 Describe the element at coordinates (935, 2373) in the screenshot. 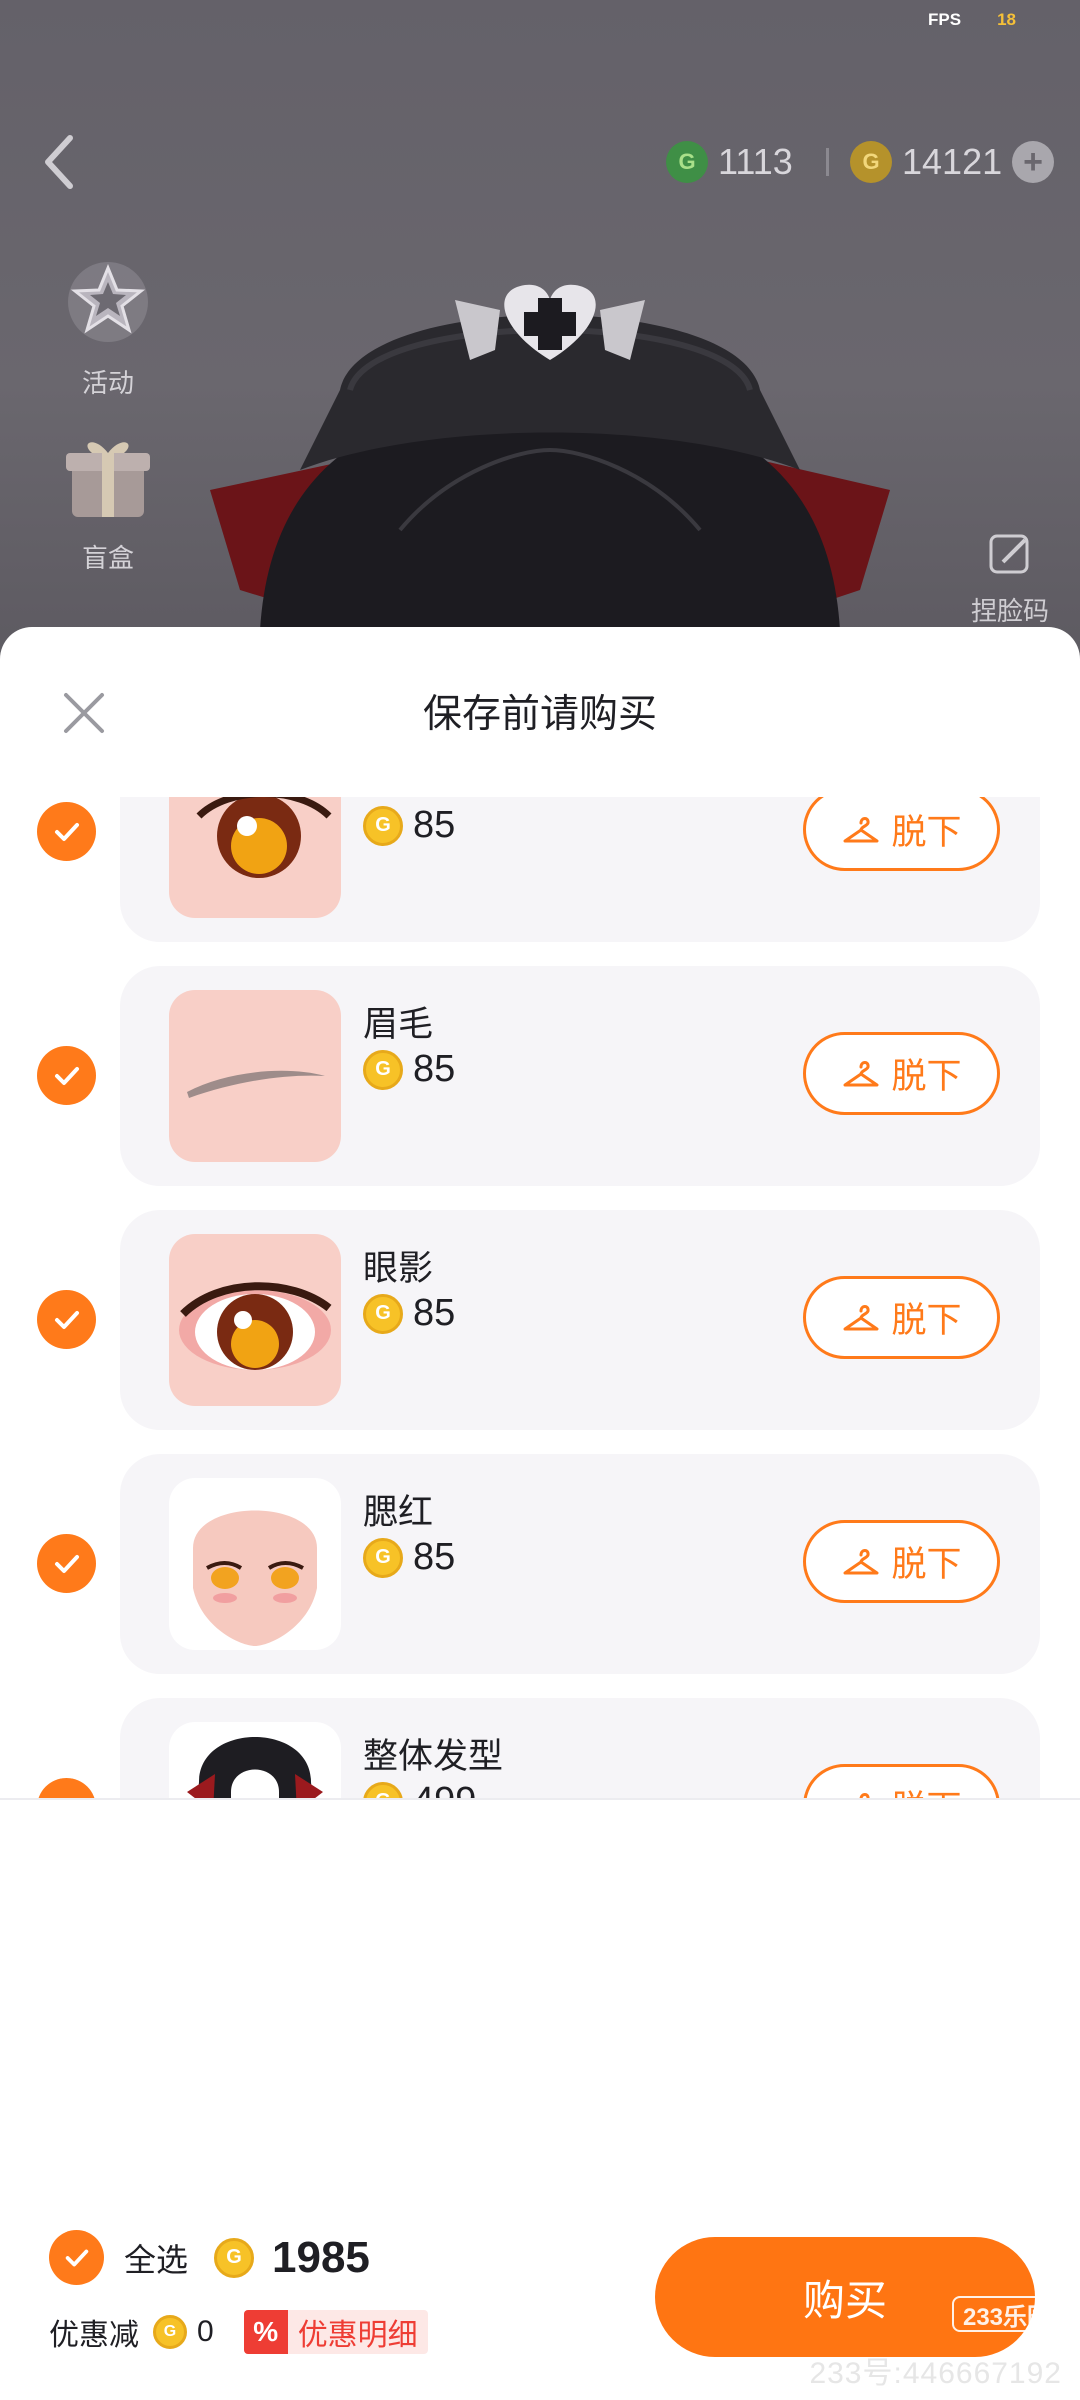

I see `watermark-text: 233号:446667192` at that location.